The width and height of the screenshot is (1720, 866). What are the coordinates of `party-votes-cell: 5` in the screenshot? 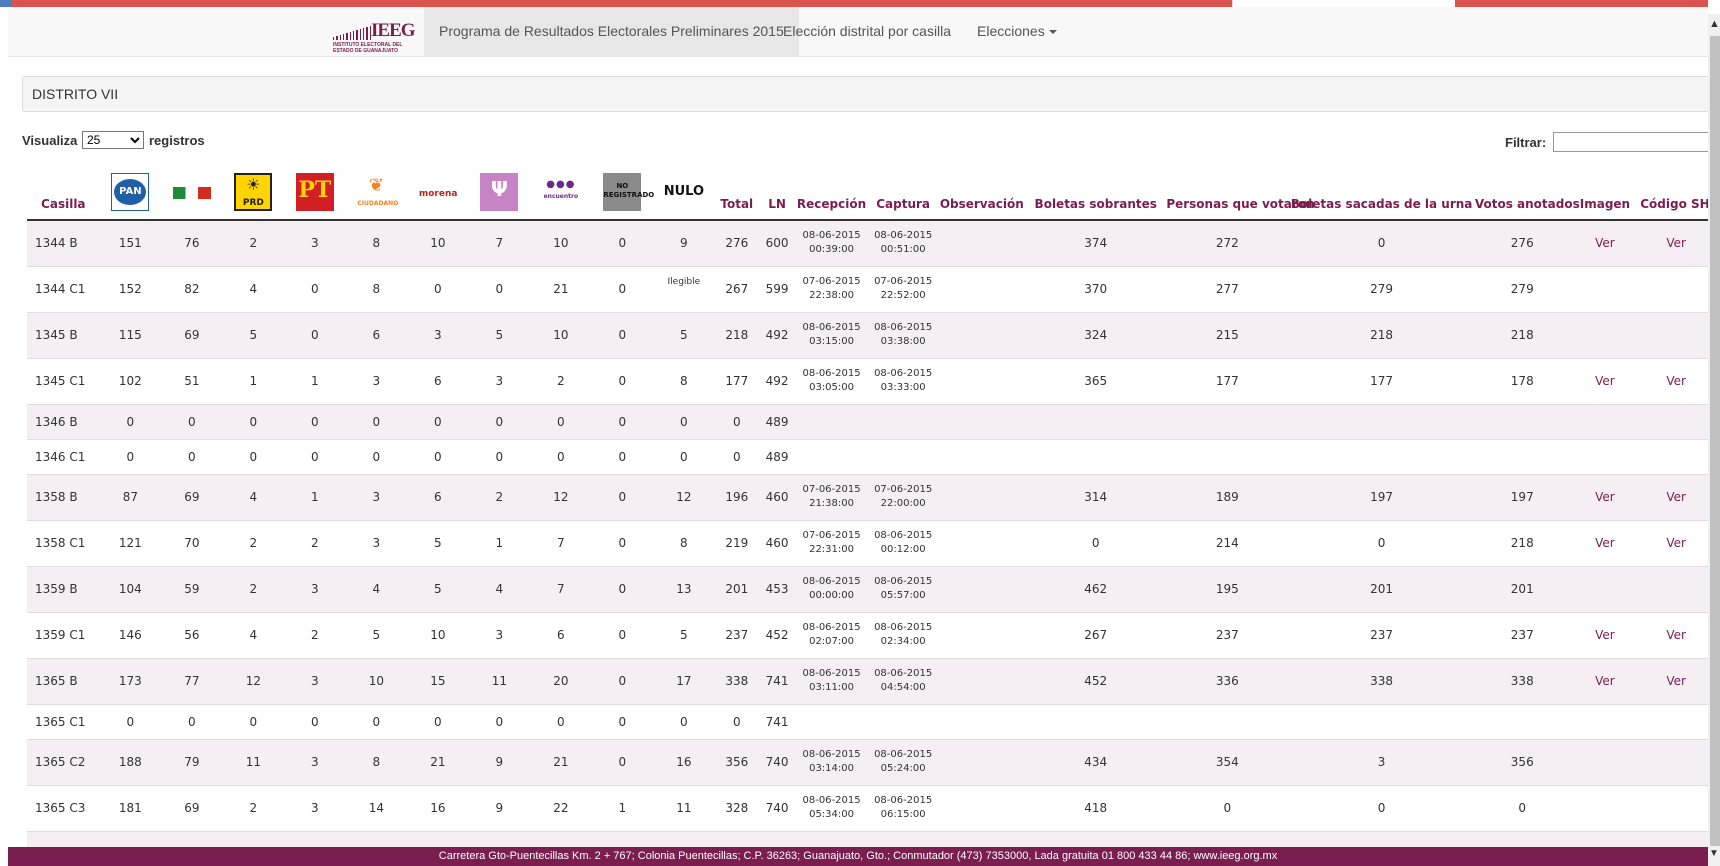 It's located at (253, 838).